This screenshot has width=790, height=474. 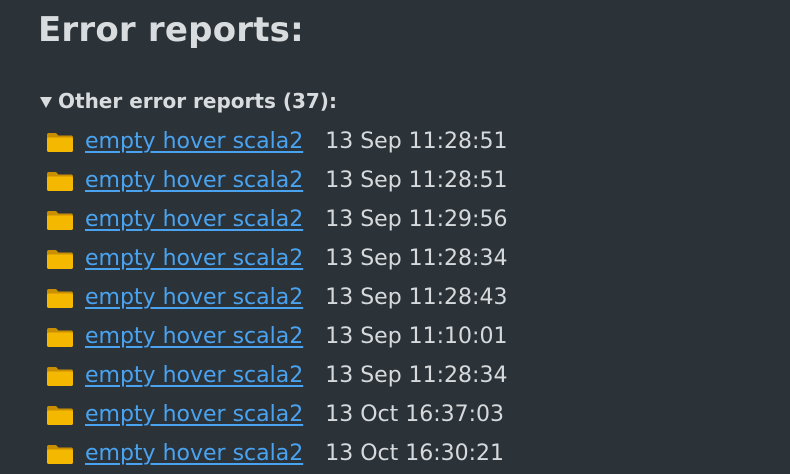 I want to click on report-timestamp: 13 Sep 11:28:43, so click(x=416, y=297).